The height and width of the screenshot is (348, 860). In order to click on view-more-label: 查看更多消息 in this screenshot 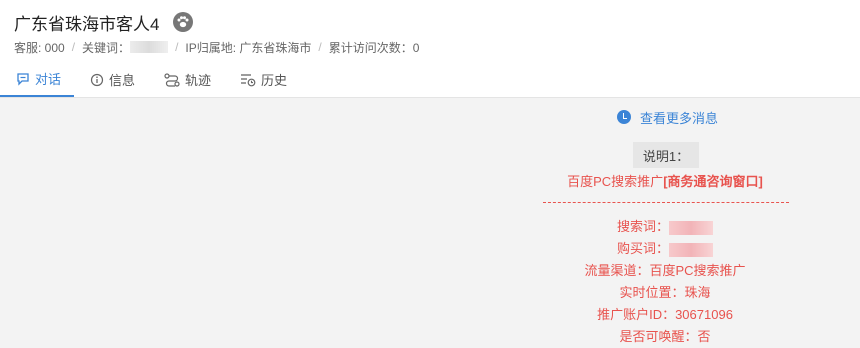, I will do `click(679, 118)`.